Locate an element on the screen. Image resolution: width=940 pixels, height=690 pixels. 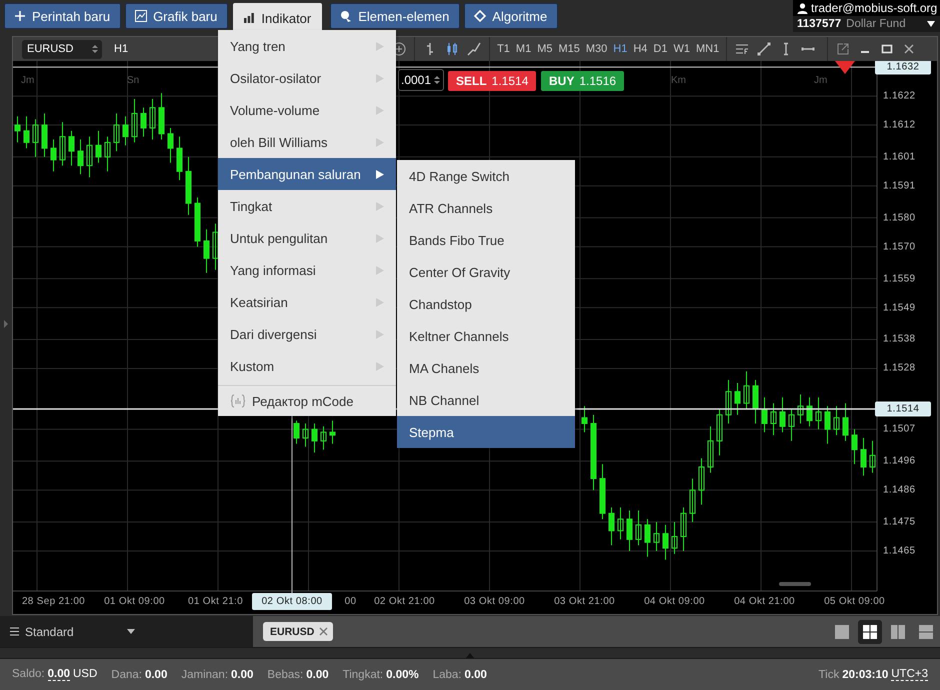
dropdown-icon is located at coordinates (931, 24).